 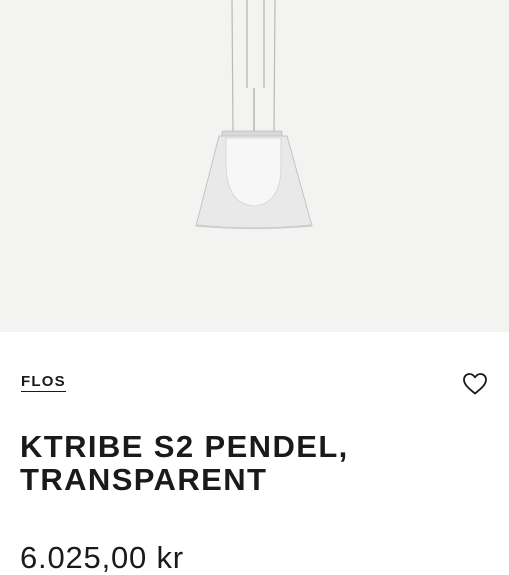 I want to click on pendant-lamp-image, so click(x=254, y=114).